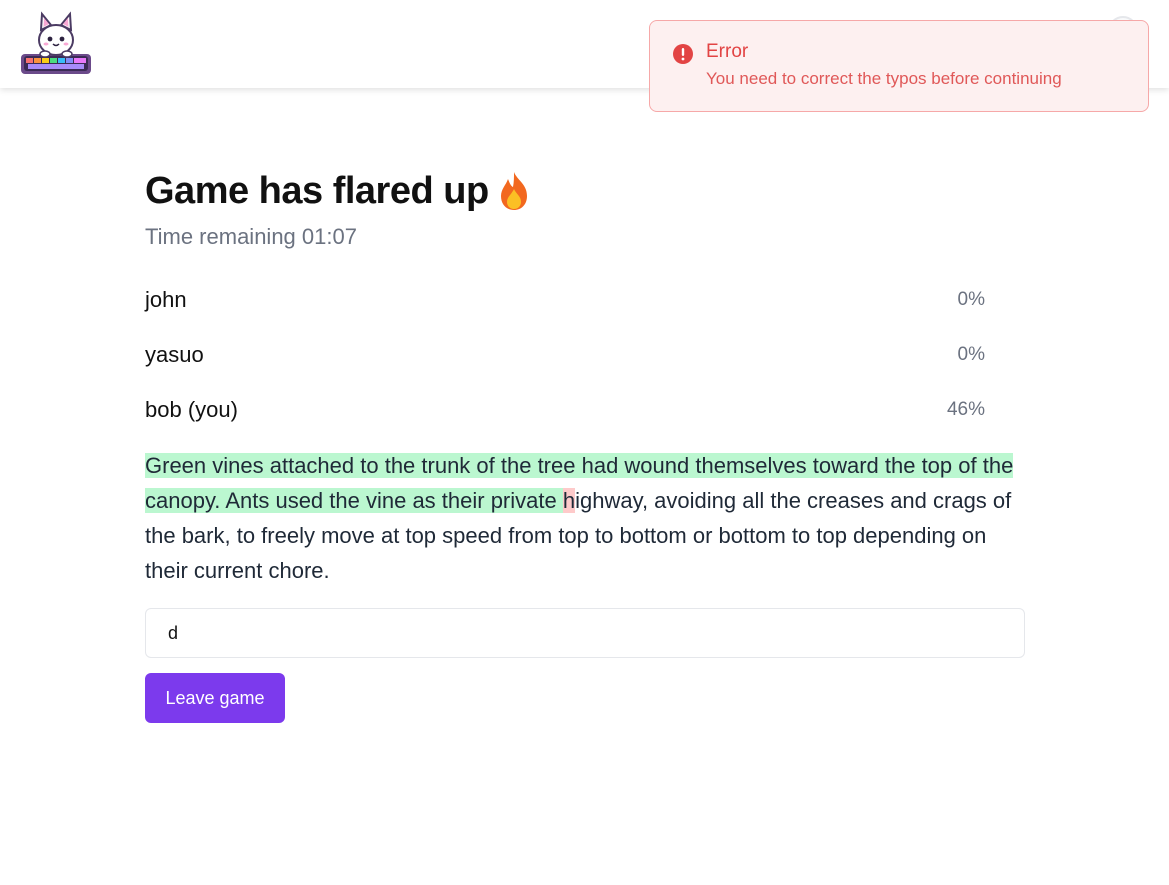 Image resolution: width=1169 pixels, height=885 pixels. What do you see at coordinates (514, 191) in the screenshot?
I see `fire-icon` at bounding box center [514, 191].